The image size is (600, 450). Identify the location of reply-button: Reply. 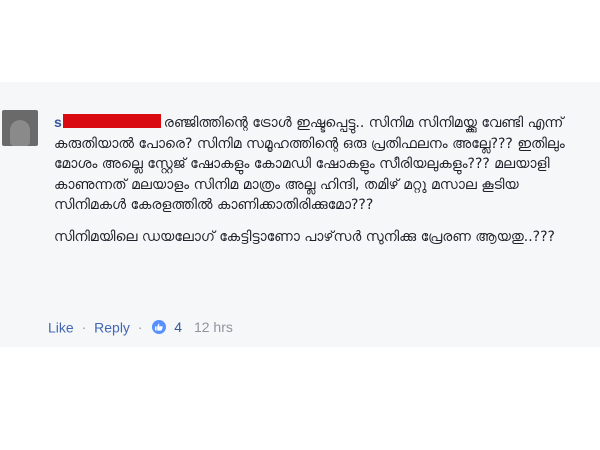
(112, 327).